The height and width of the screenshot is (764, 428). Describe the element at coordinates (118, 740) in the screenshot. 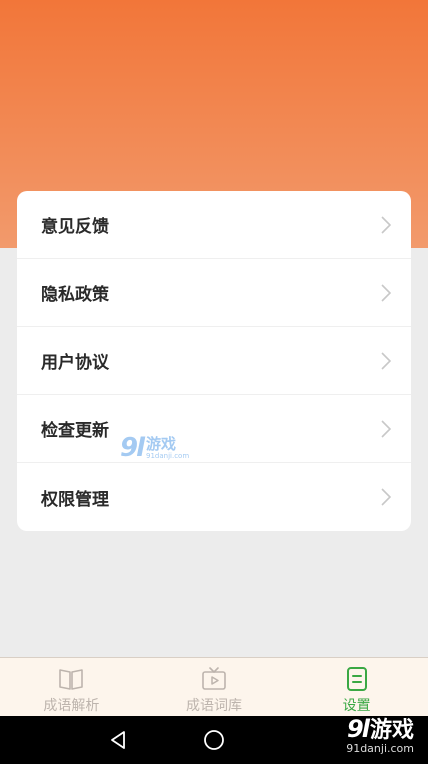

I see `back-icon` at that location.